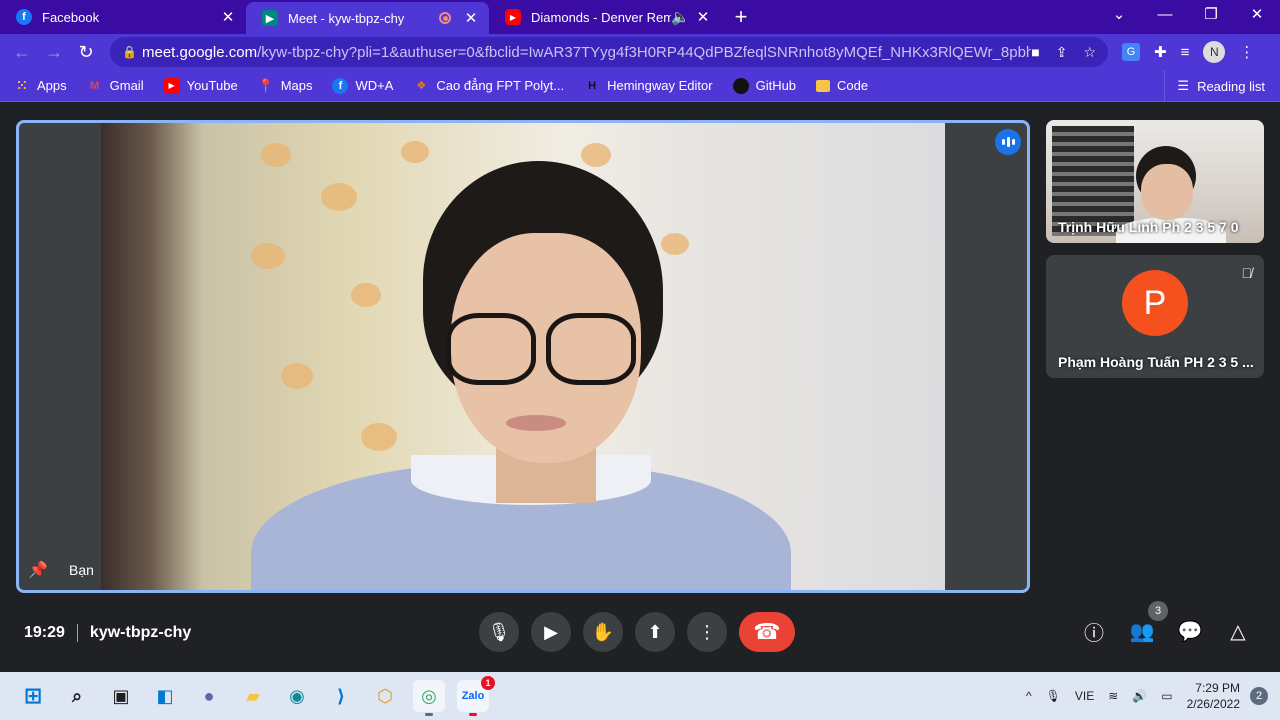 The image size is (1280, 720). What do you see at coordinates (1147, 624) in the screenshot?
I see `people-button: 👥 3` at bounding box center [1147, 624].